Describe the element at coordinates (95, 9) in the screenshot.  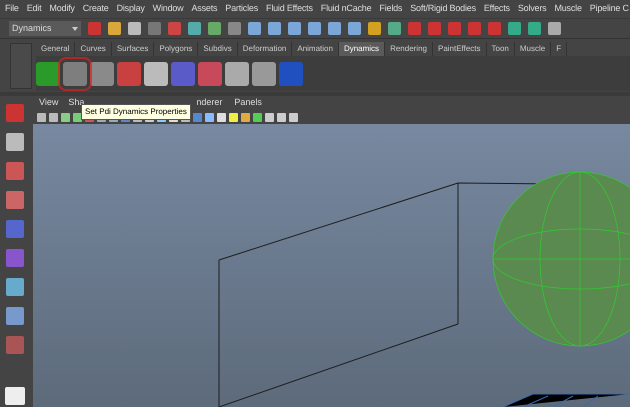
I see `menu-item: Create` at that location.